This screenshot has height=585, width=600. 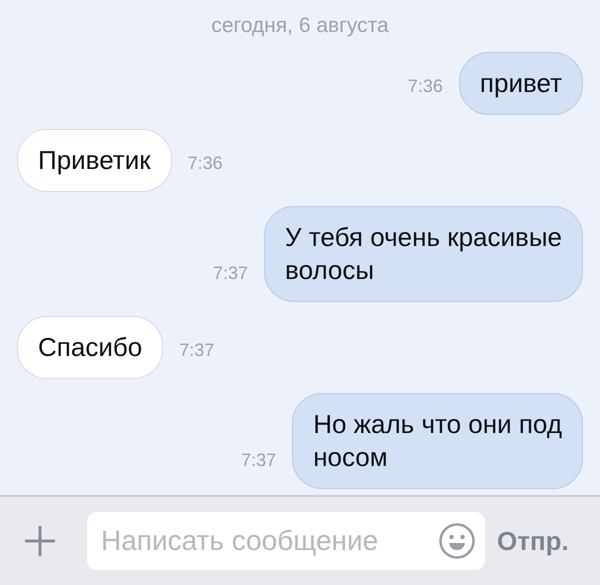 I want to click on date-separator: сегодня, 6 августа, so click(x=300, y=26).